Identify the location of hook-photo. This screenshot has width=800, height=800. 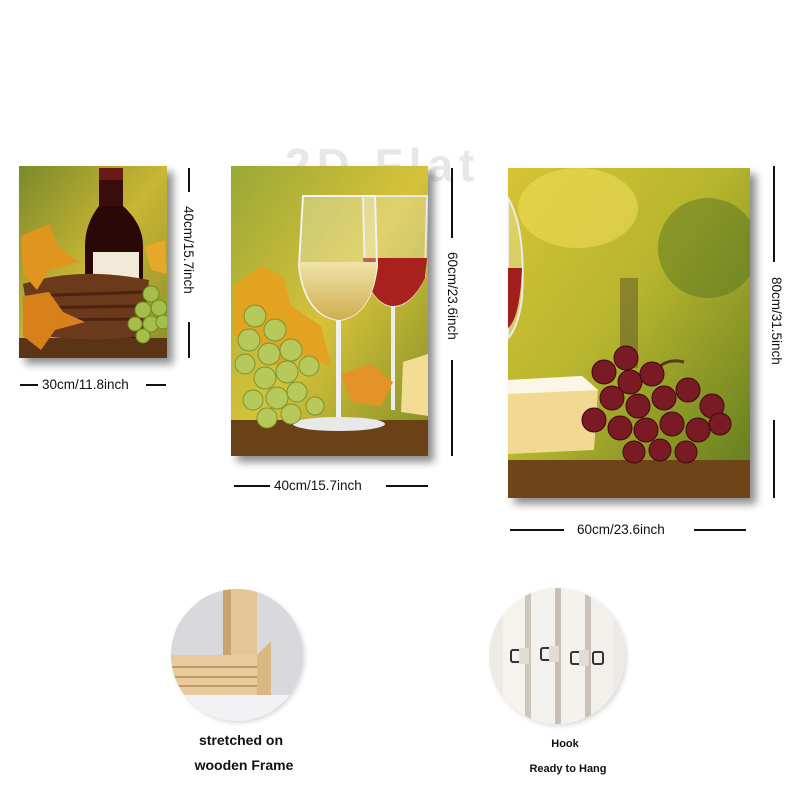
(557, 656).